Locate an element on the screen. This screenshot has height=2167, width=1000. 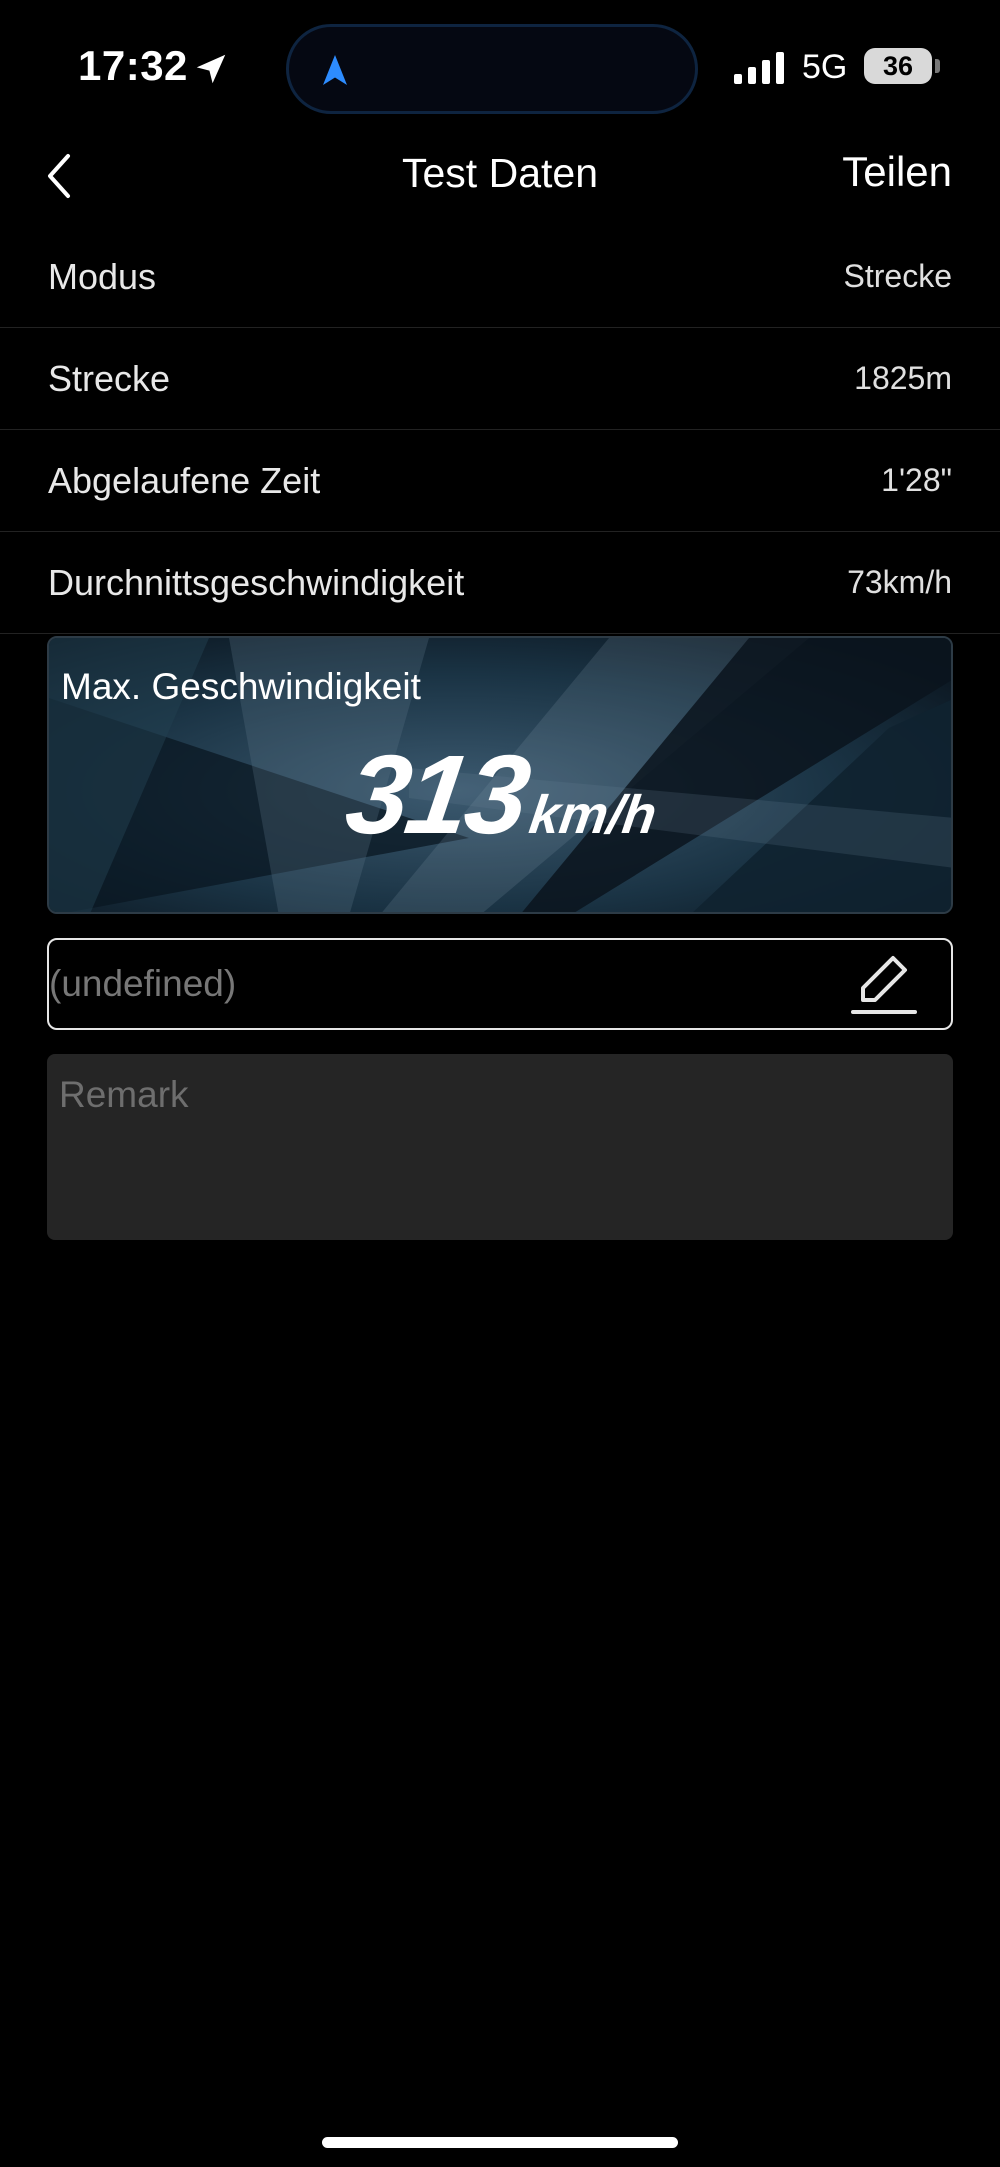
row-label: Abgelaufene Zeit is located at coordinates (184, 480).